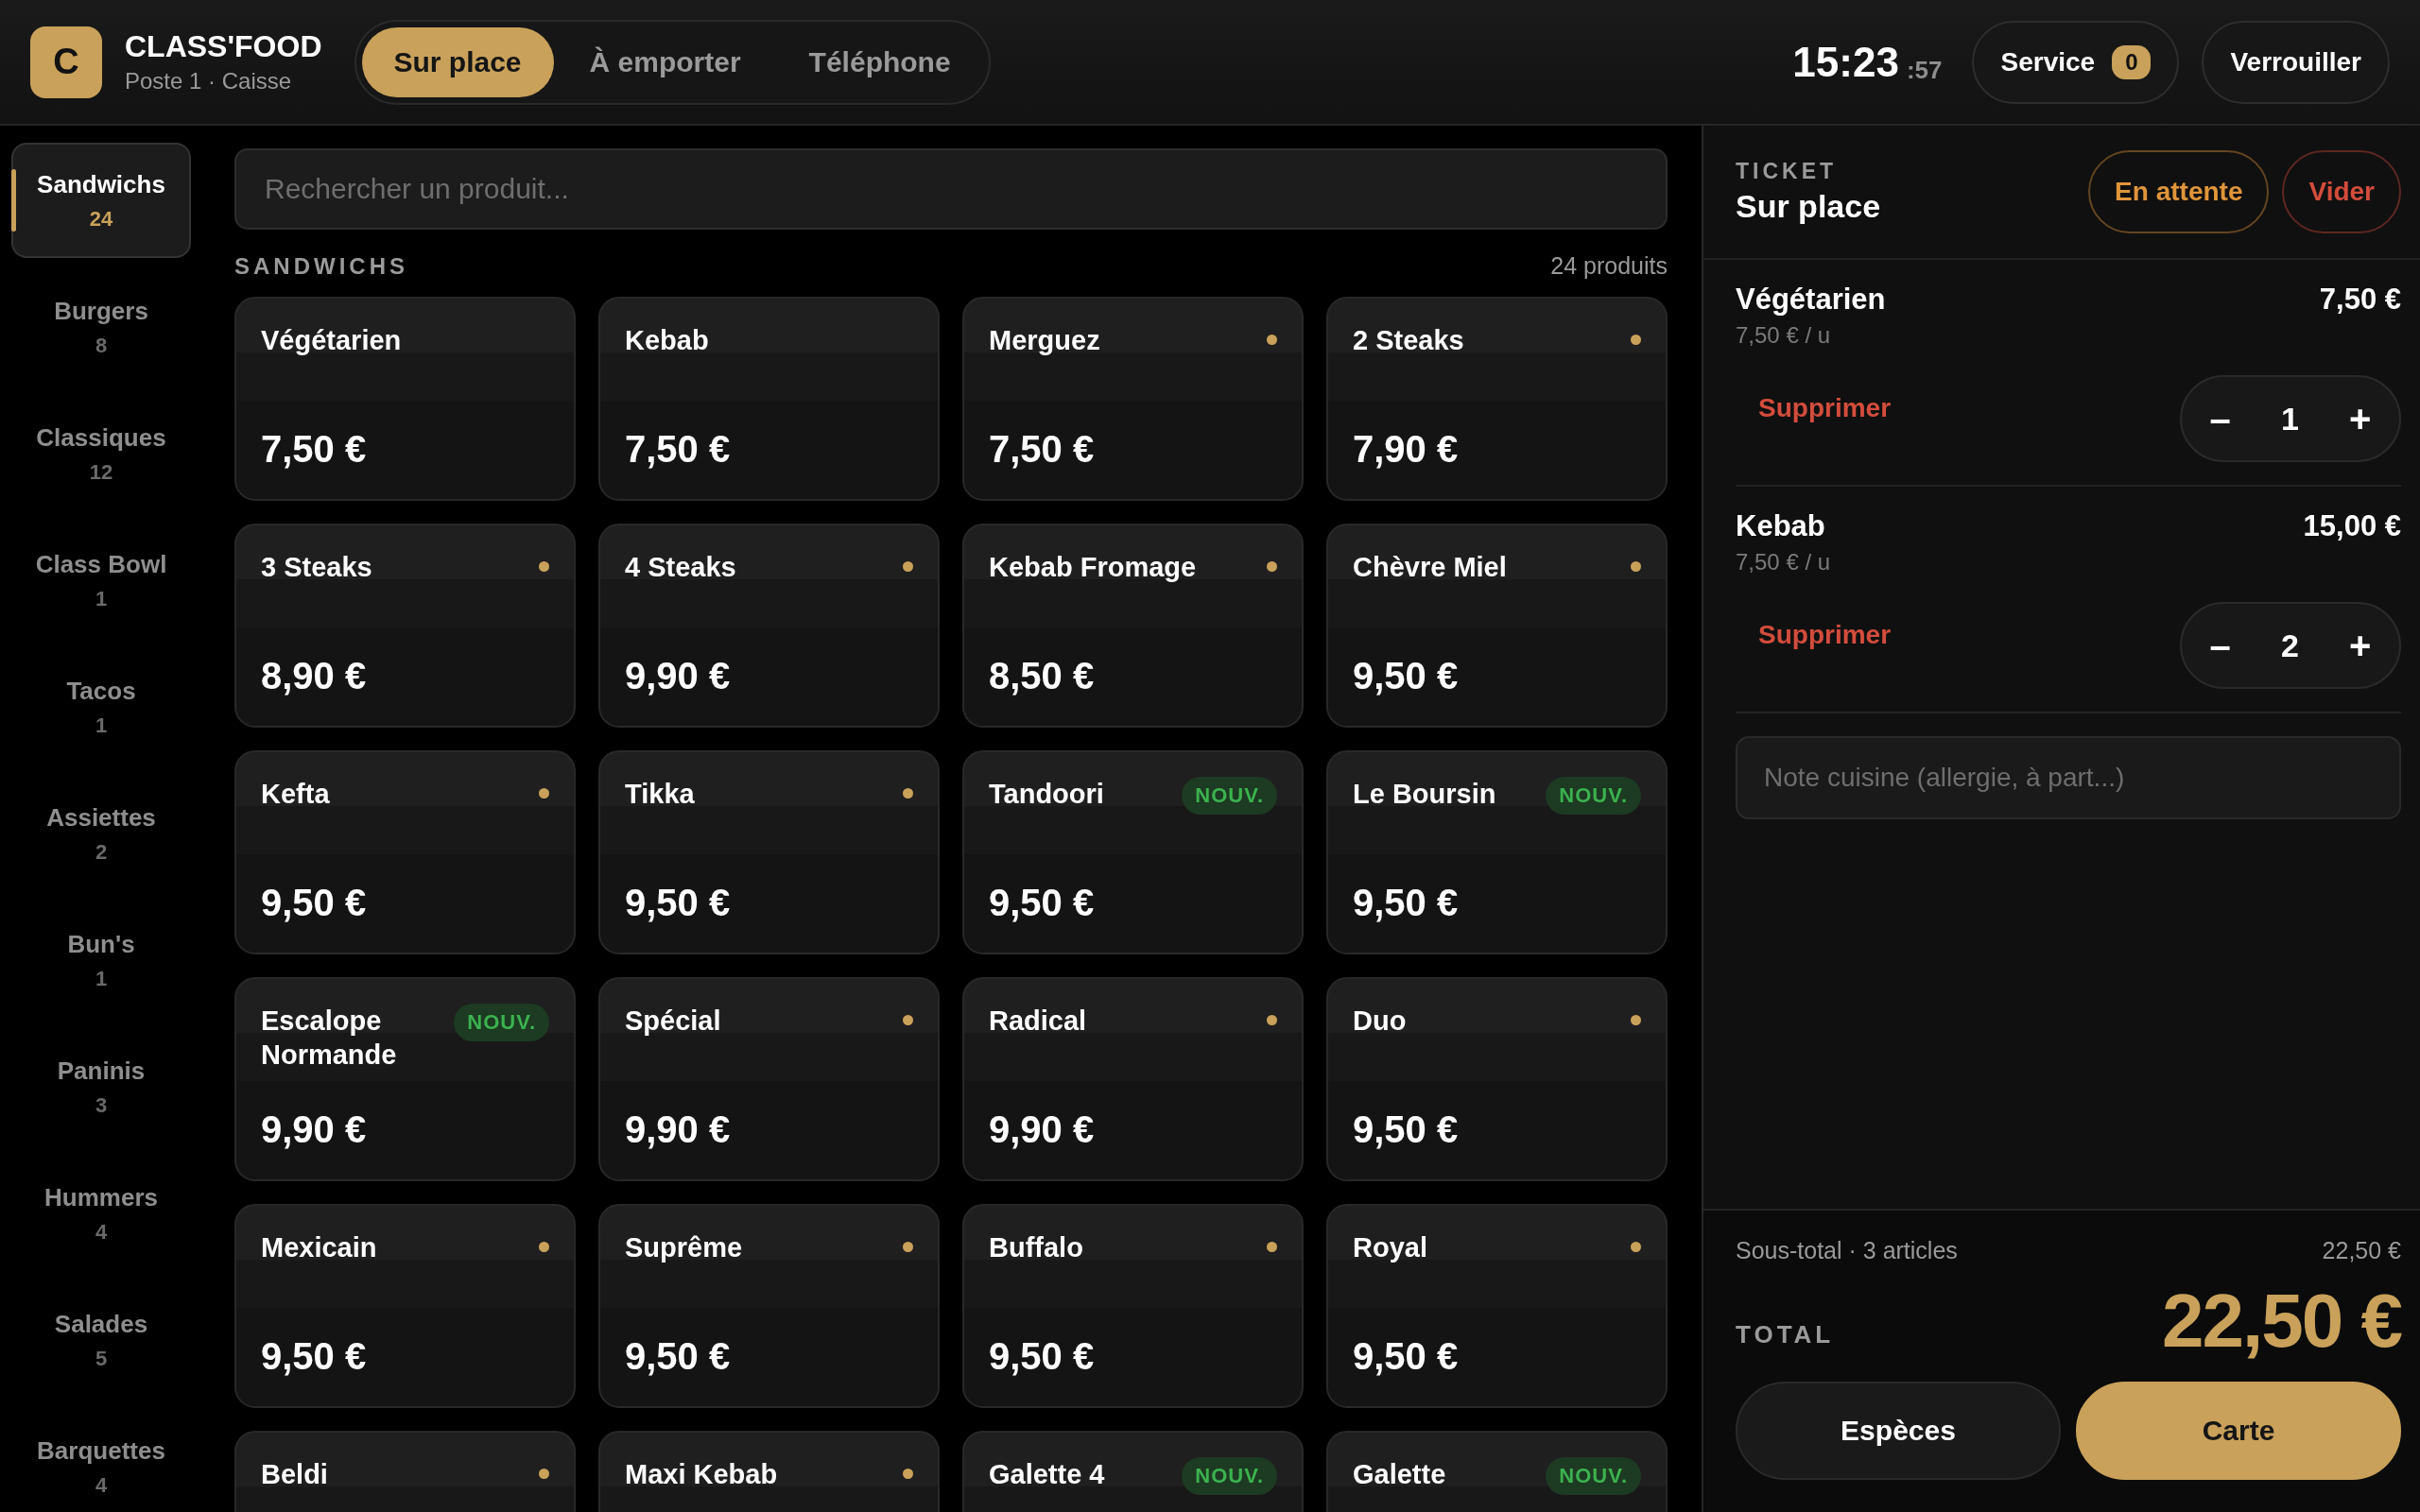  Describe the element at coordinates (1046, 794) in the screenshot. I see `product-name: Tandoori` at that location.